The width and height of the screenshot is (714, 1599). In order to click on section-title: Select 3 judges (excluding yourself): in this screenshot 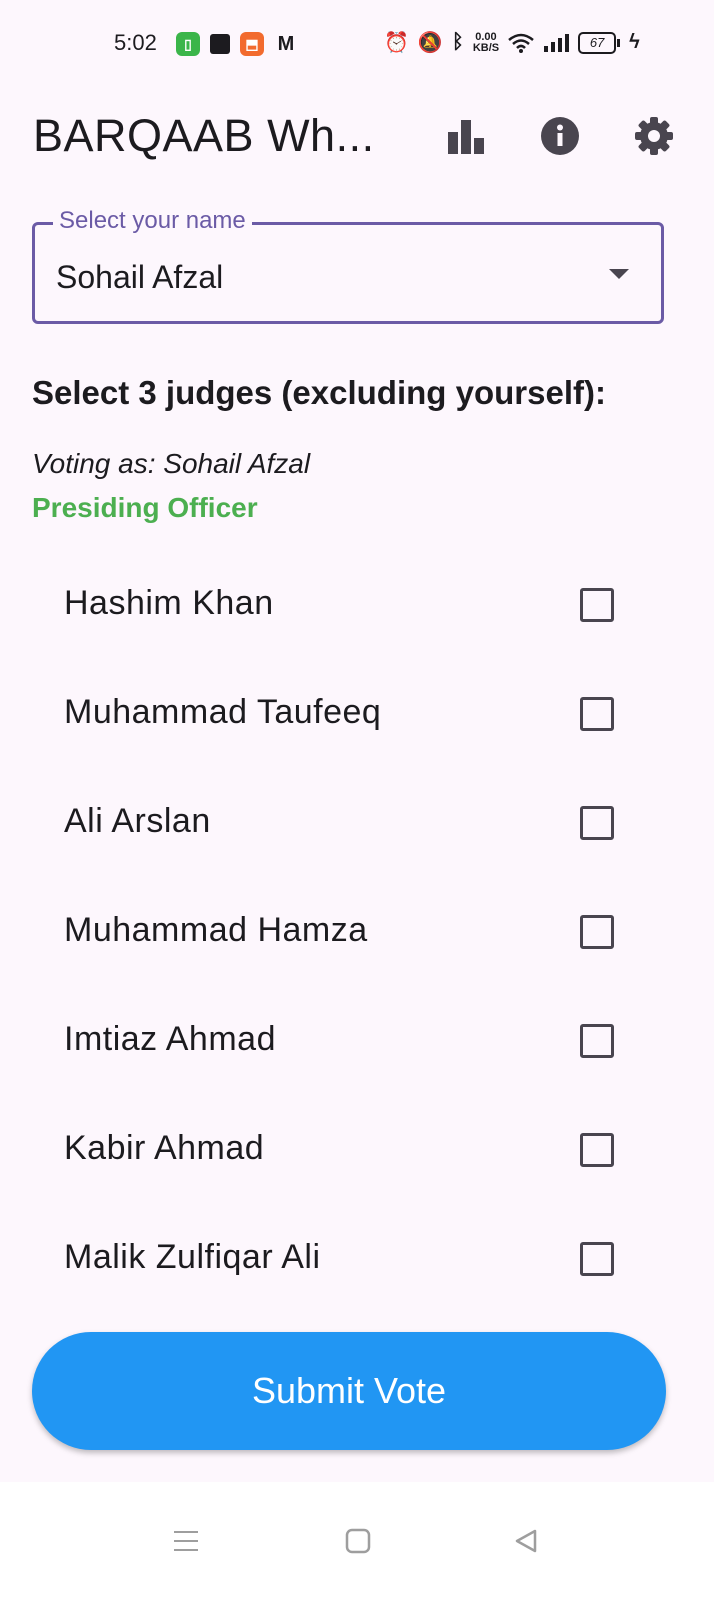, I will do `click(319, 392)`.